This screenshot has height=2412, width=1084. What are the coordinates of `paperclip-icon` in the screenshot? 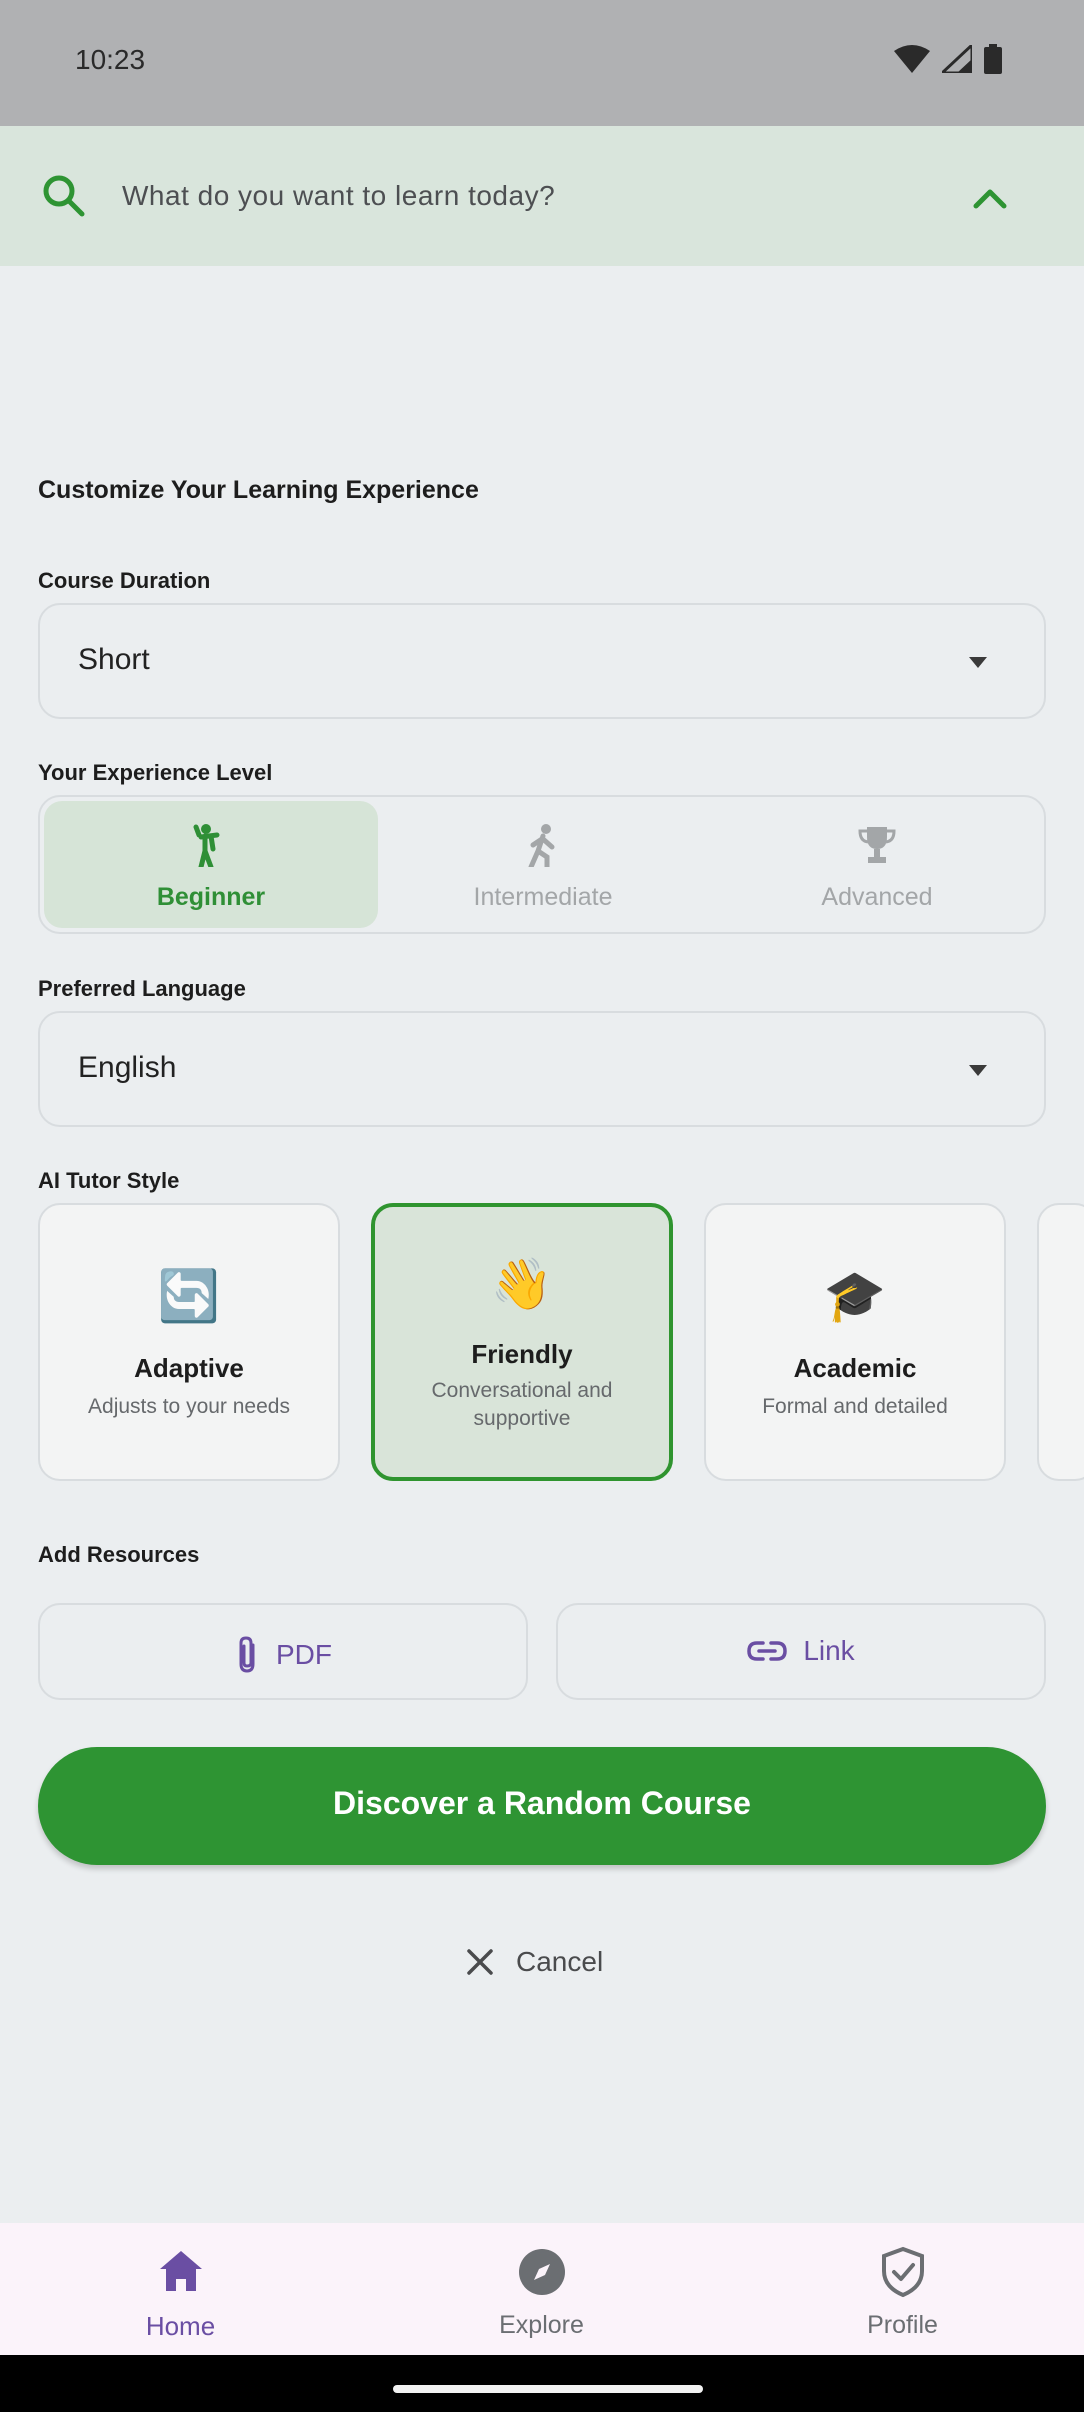 It's located at (247, 1654).